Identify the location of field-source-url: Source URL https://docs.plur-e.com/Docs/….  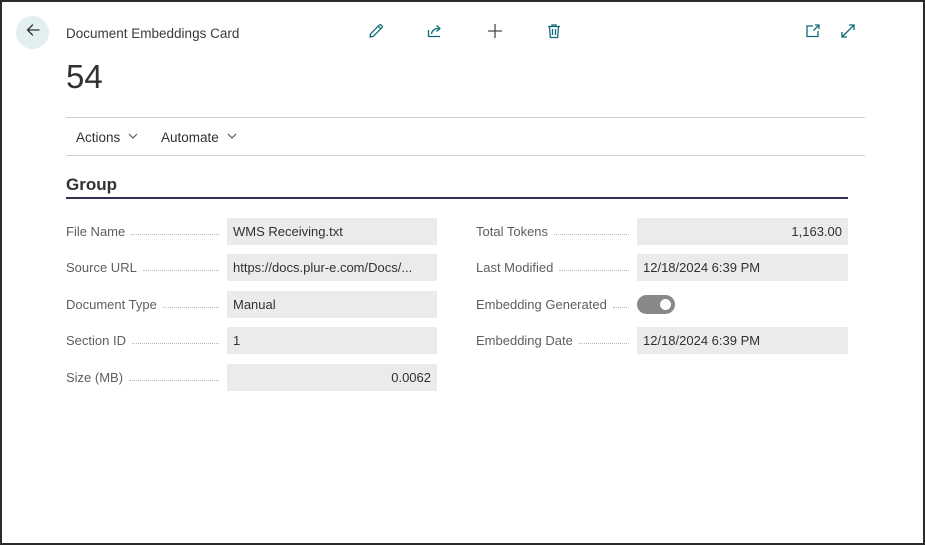
(251, 267).